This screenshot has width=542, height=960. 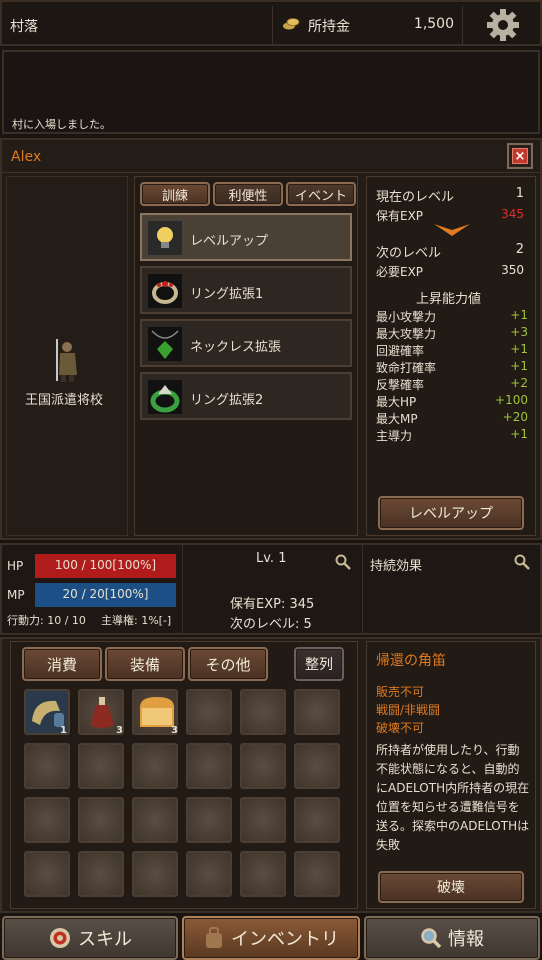 I want to click on tab-consumables: 消費, so click(x=62, y=664).